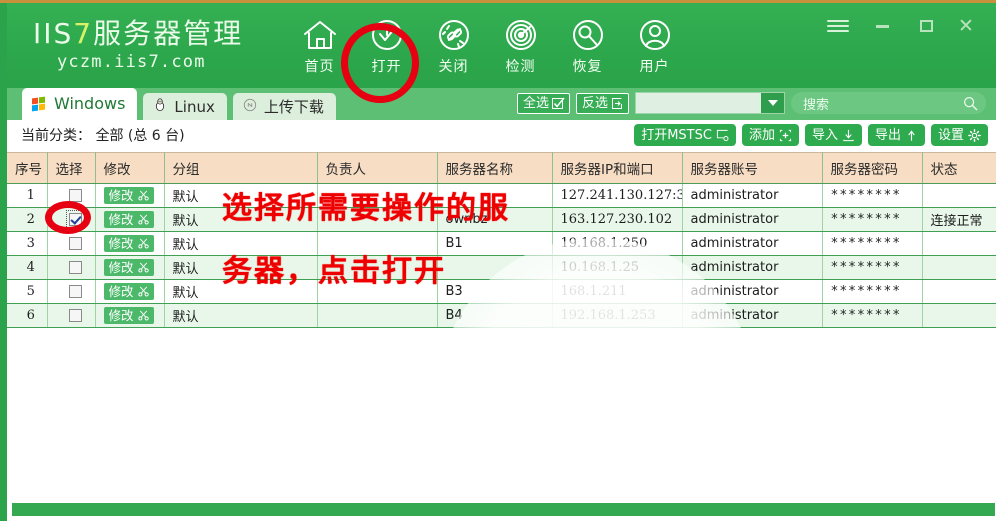 The height and width of the screenshot is (521, 1000). What do you see at coordinates (655, 35) in the screenshot?
I see `user-icon` at bounding box center [655, 35].